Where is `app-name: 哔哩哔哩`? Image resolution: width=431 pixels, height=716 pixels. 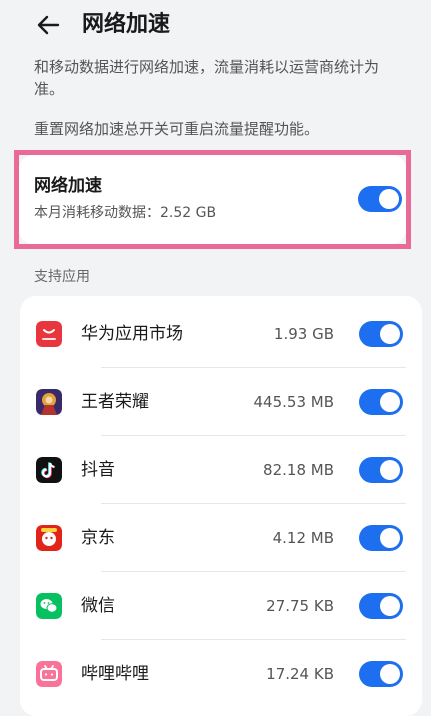 app-name: 哔哩哔哩 is located at coordinates (115, 674).